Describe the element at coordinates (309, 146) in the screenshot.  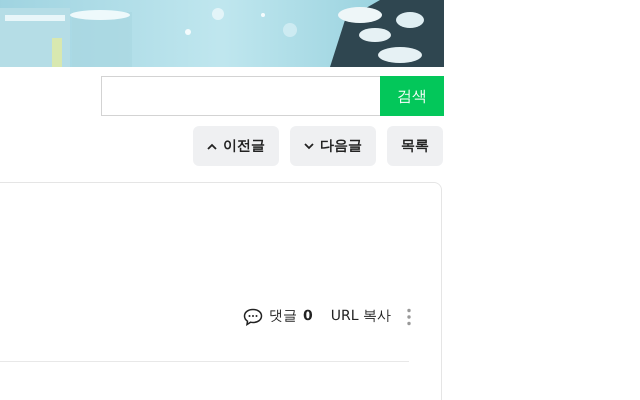
I see `chevron-down-icon` at that location.